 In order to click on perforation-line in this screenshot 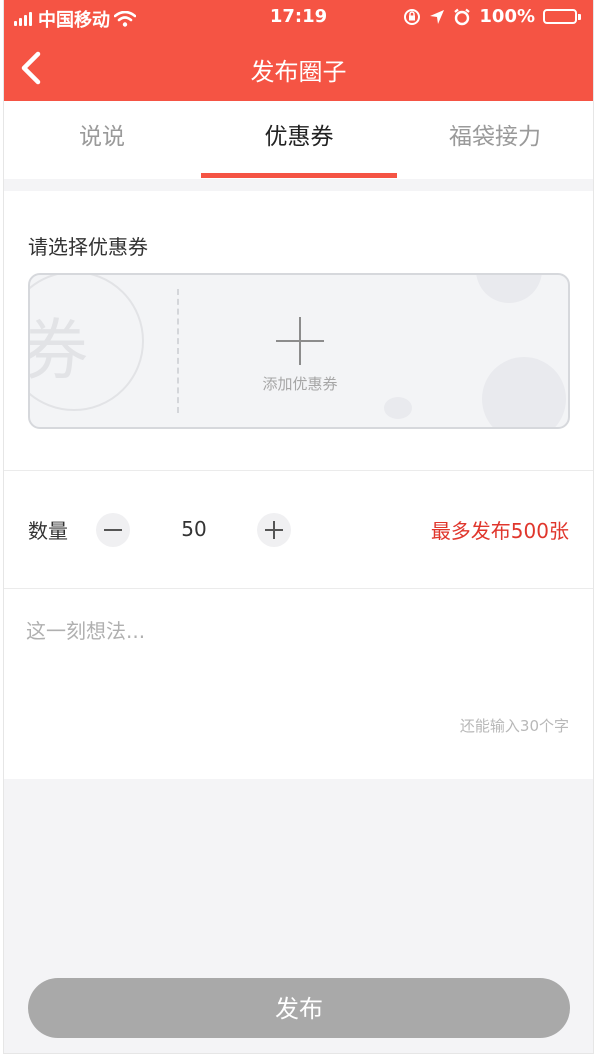, I will do `click(178, 351)`.